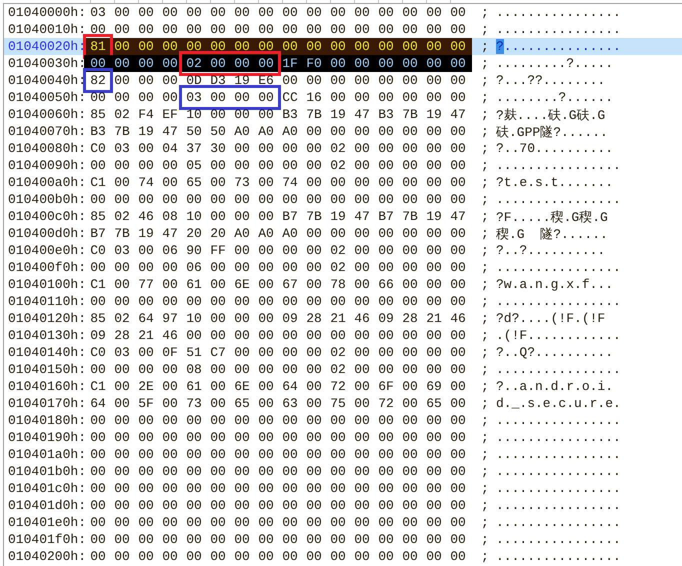 The width and height of the screenshot is (682, 566). I want to click on hex-byte: 6F, so click(386, 386).